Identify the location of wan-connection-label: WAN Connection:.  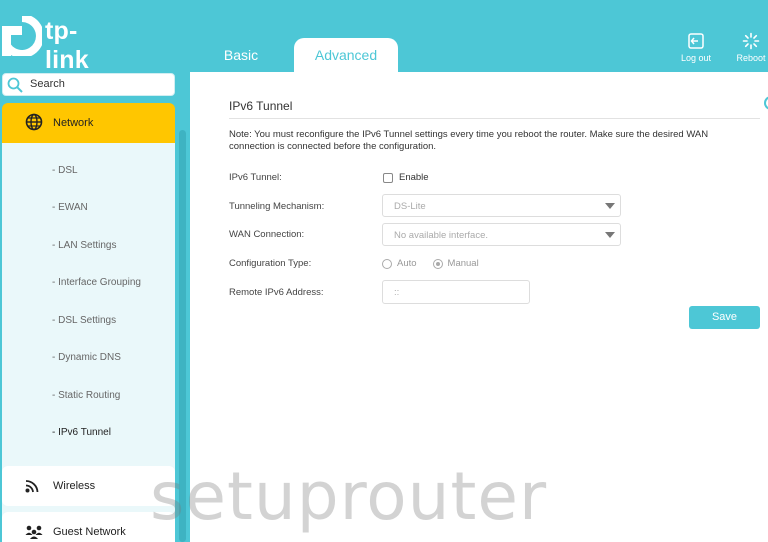
(267, 234).